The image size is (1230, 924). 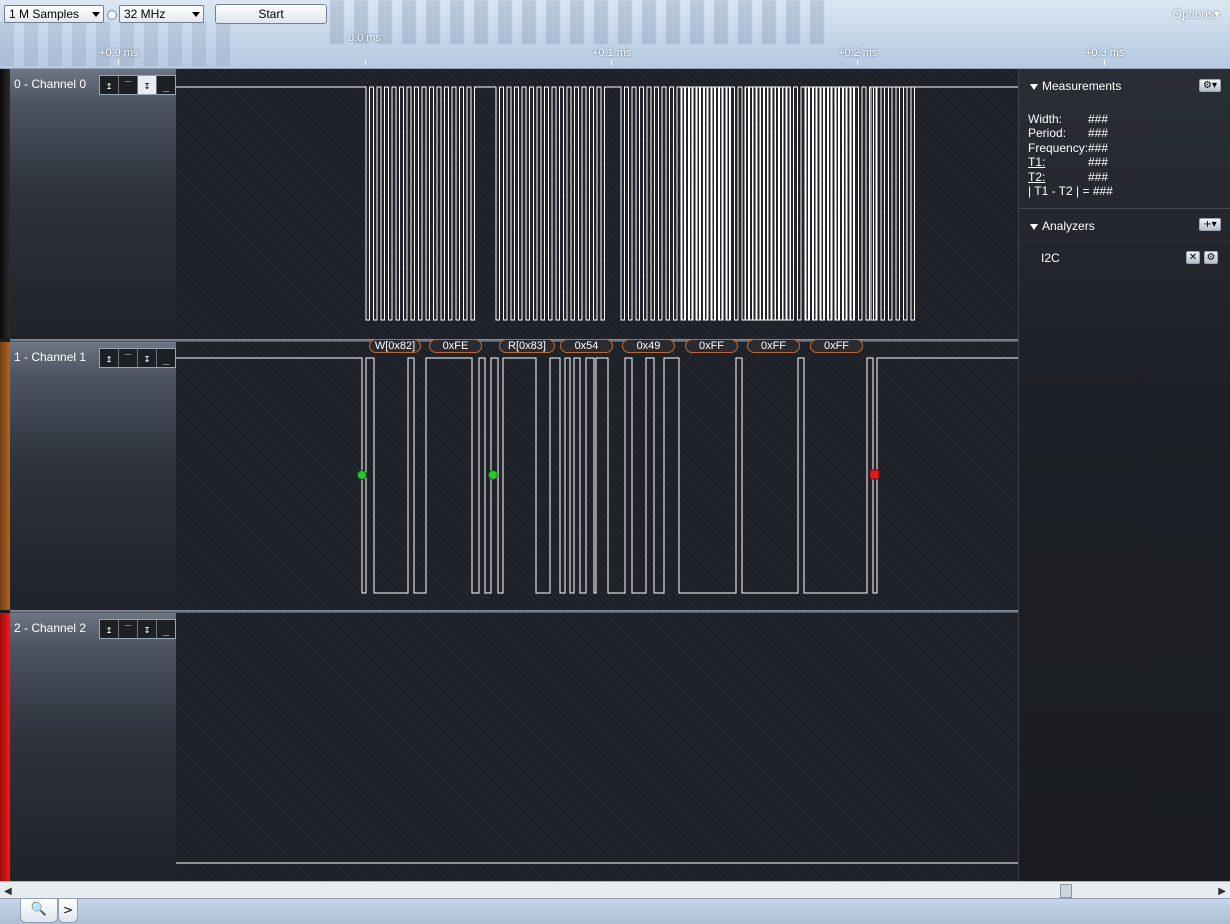 I want to click on measurements-header: Measurements ⚙▾, so click(x=1124, y=85).